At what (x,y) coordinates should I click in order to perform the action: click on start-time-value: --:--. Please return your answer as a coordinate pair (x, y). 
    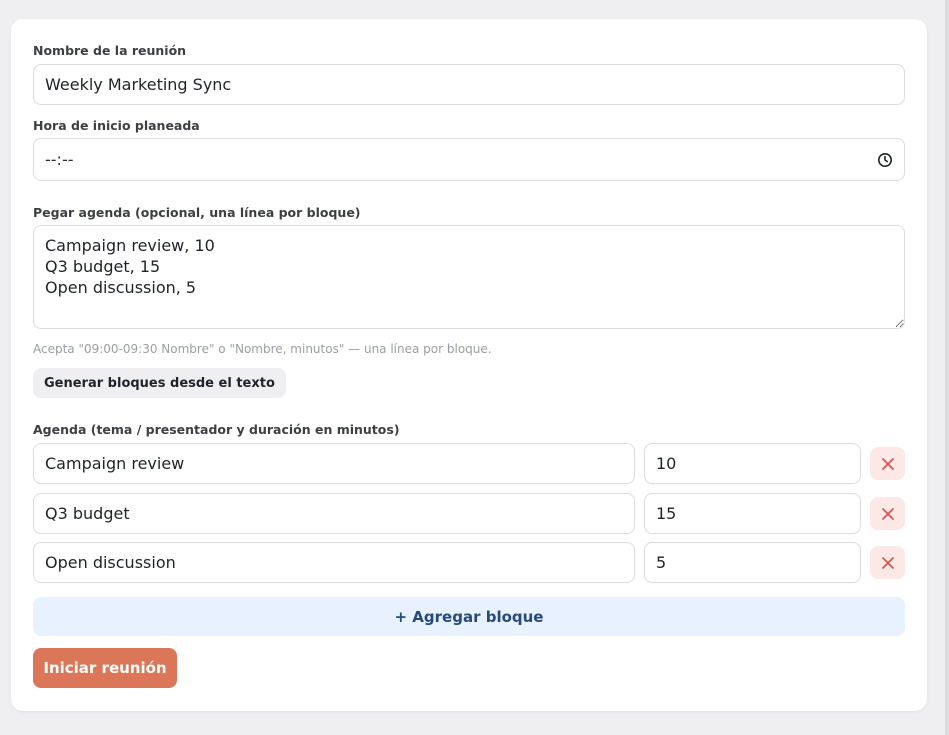
    Looking at the image, I should click on (59, 159).